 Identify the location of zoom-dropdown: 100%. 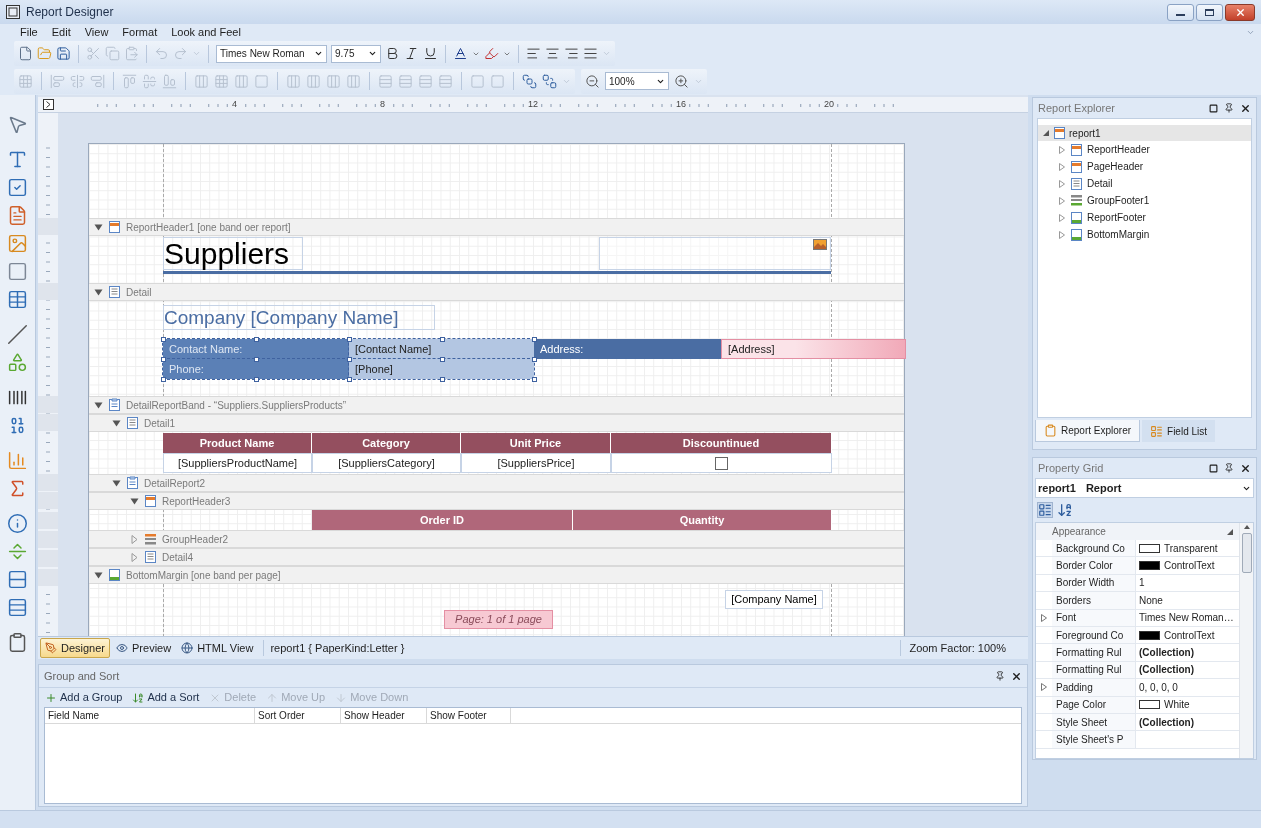
(637, 81).